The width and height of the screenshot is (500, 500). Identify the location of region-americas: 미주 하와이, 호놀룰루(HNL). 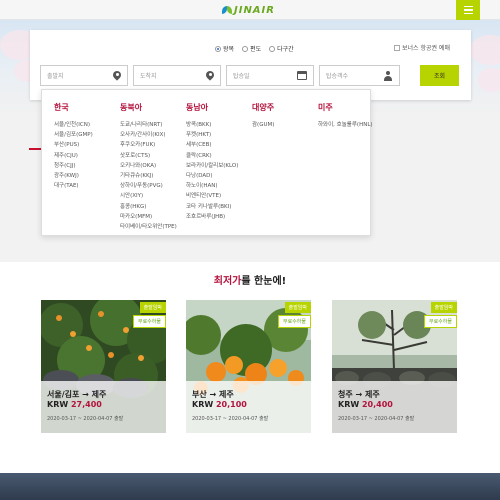
(345, 116).